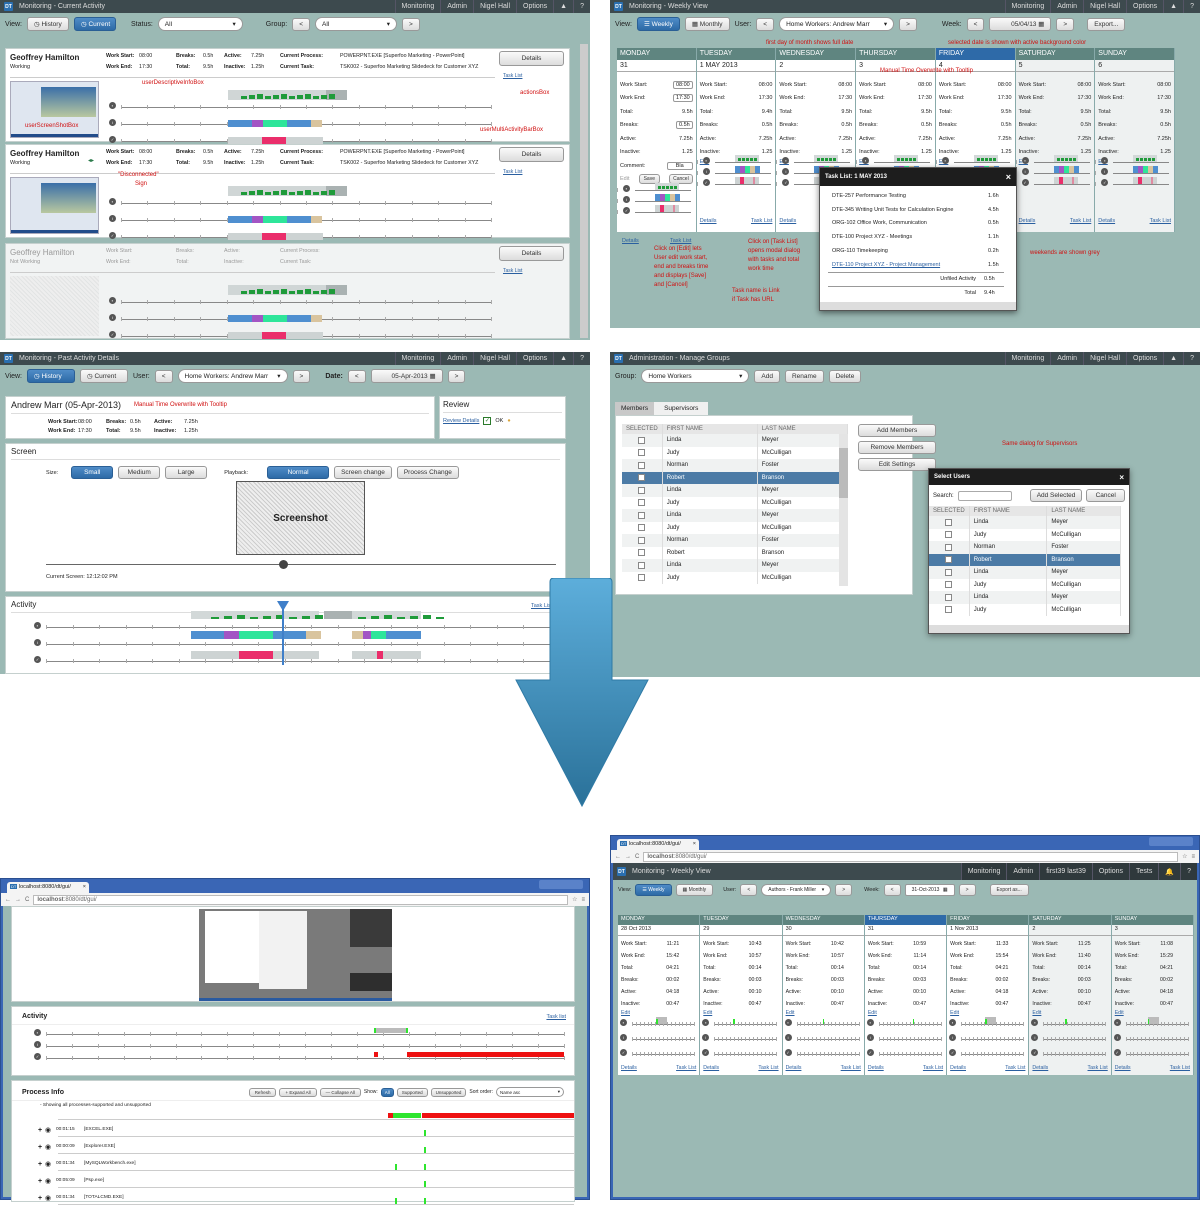  I want to click on edit-settings-button: Edit Settings, so click(897, 464).